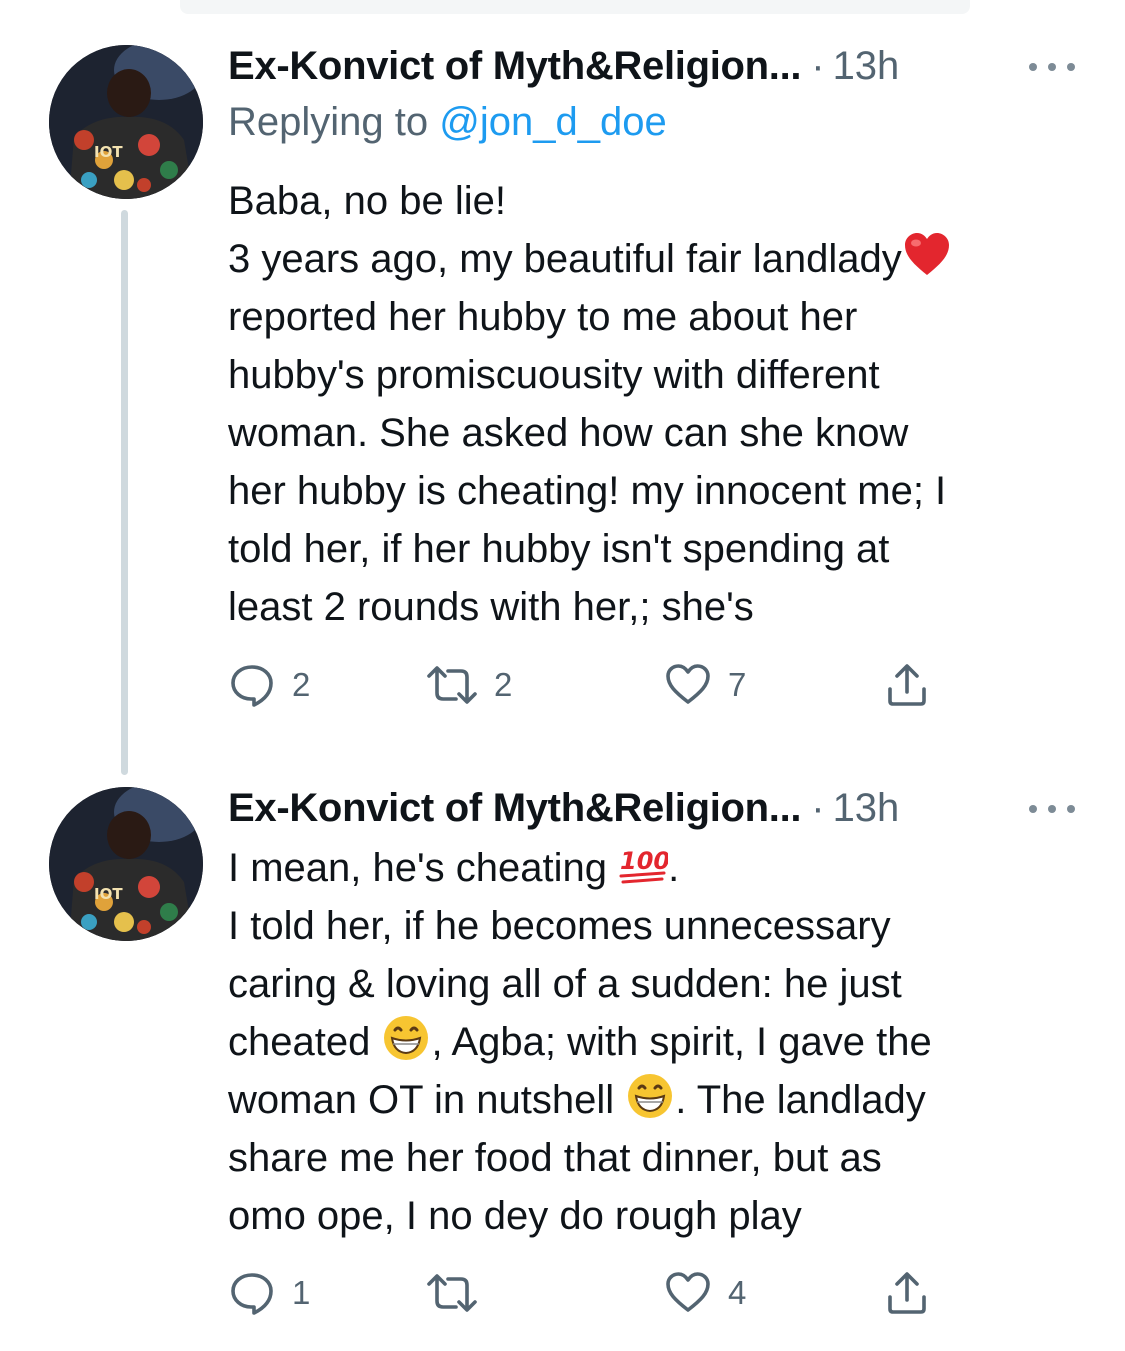  Describe the element at coordinates (568, 433) in the screenshot. I see `tweet-text-line: woman. She asked how can she know` at that location.